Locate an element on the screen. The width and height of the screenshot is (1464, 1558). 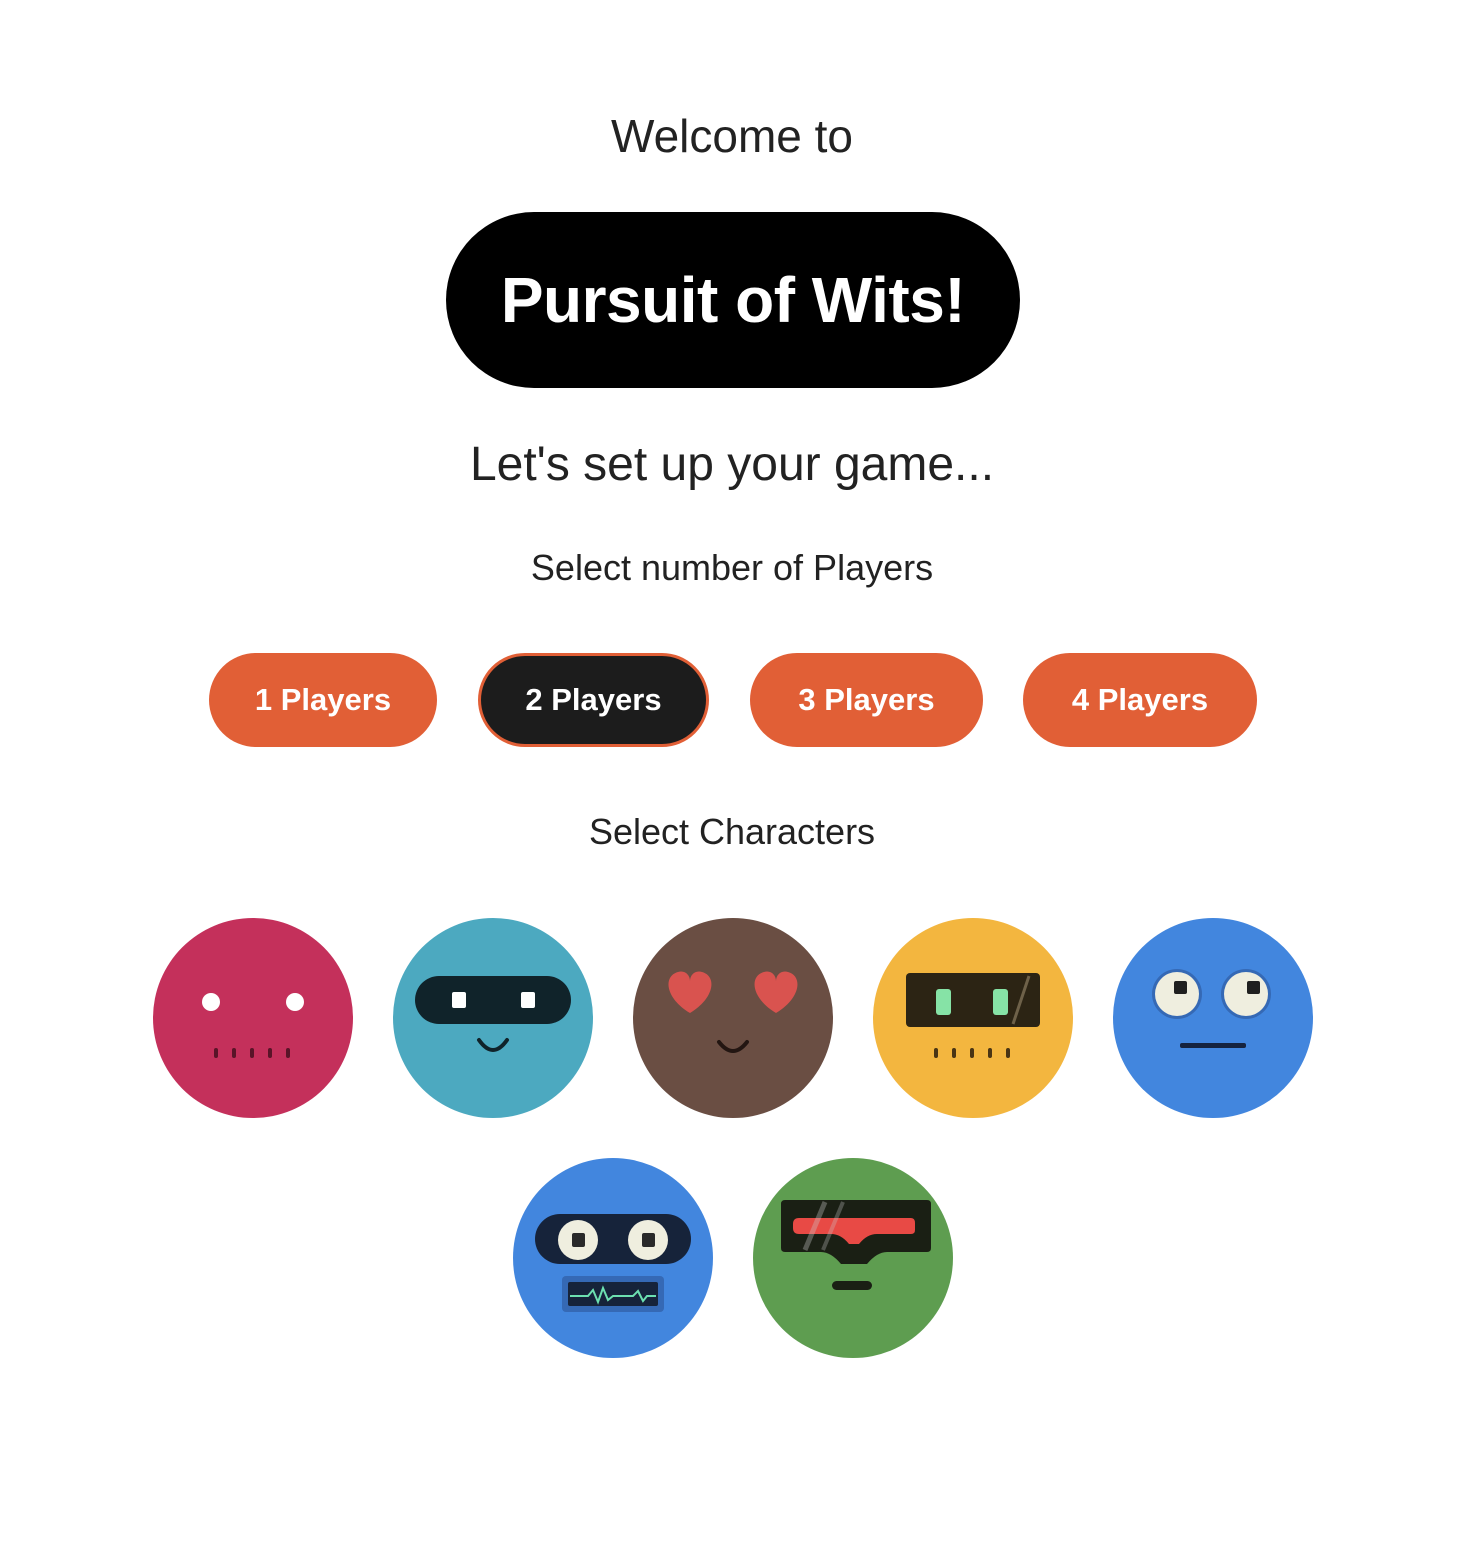
character-blue-heartbeat-robot is located at coordinates (613, 1258).